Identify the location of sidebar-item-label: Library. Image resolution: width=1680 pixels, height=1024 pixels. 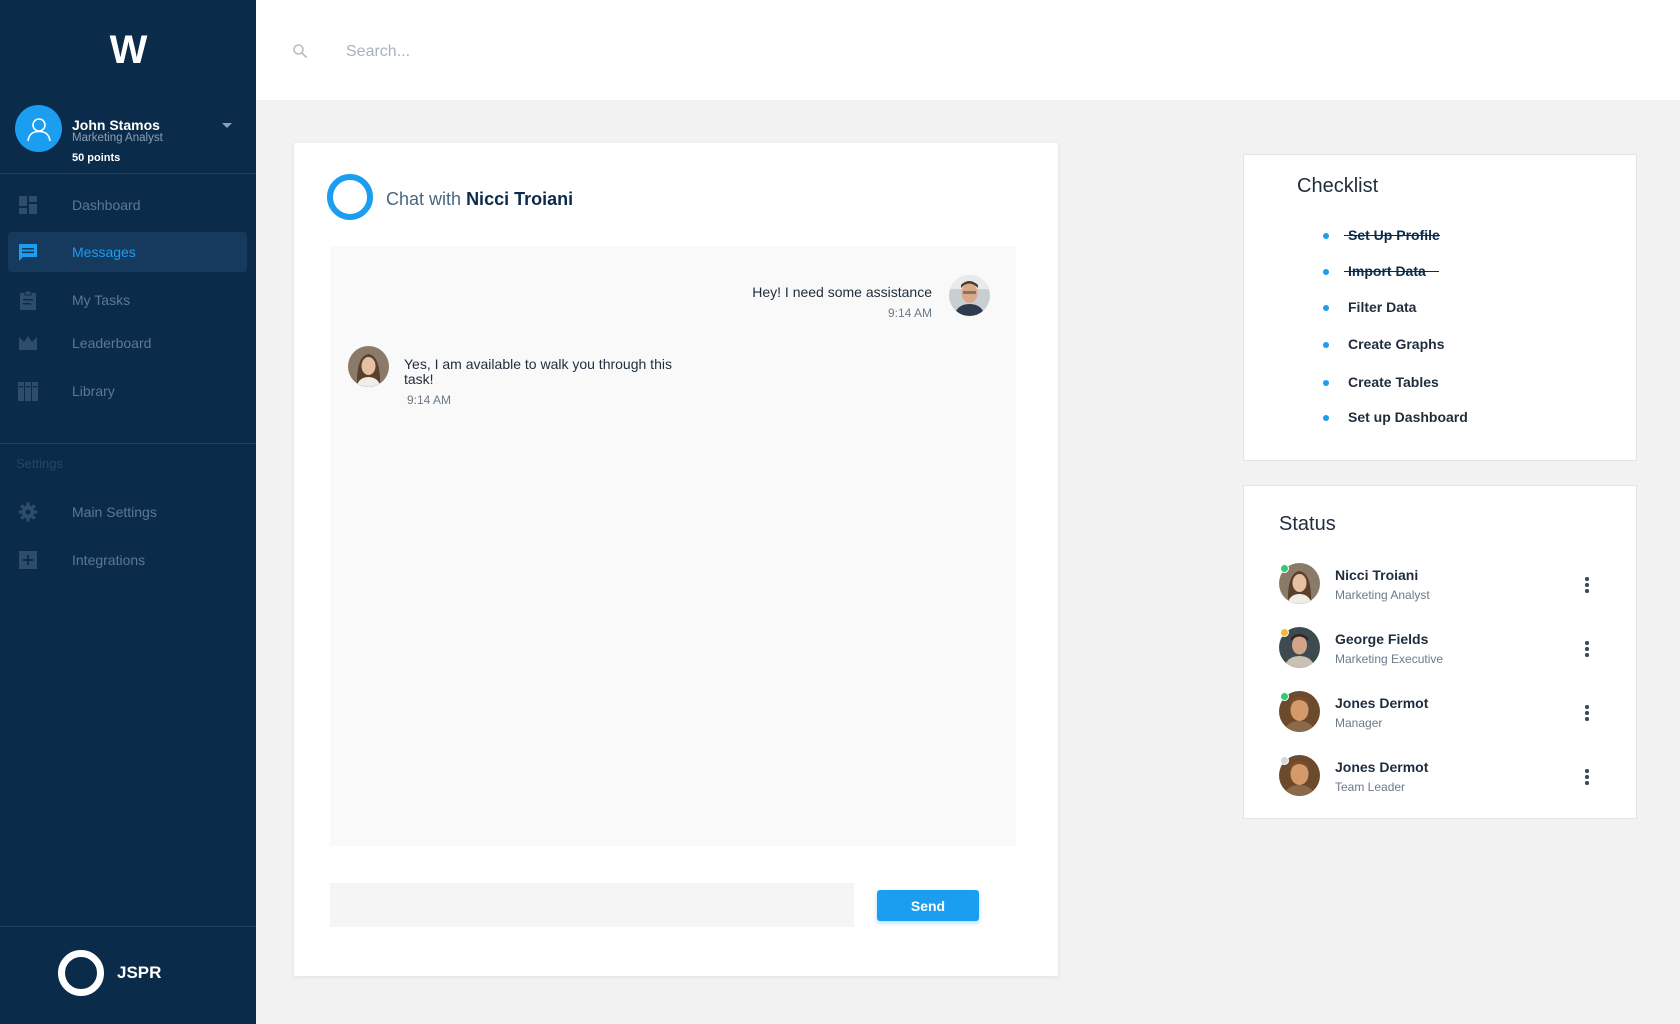
(93, 391).